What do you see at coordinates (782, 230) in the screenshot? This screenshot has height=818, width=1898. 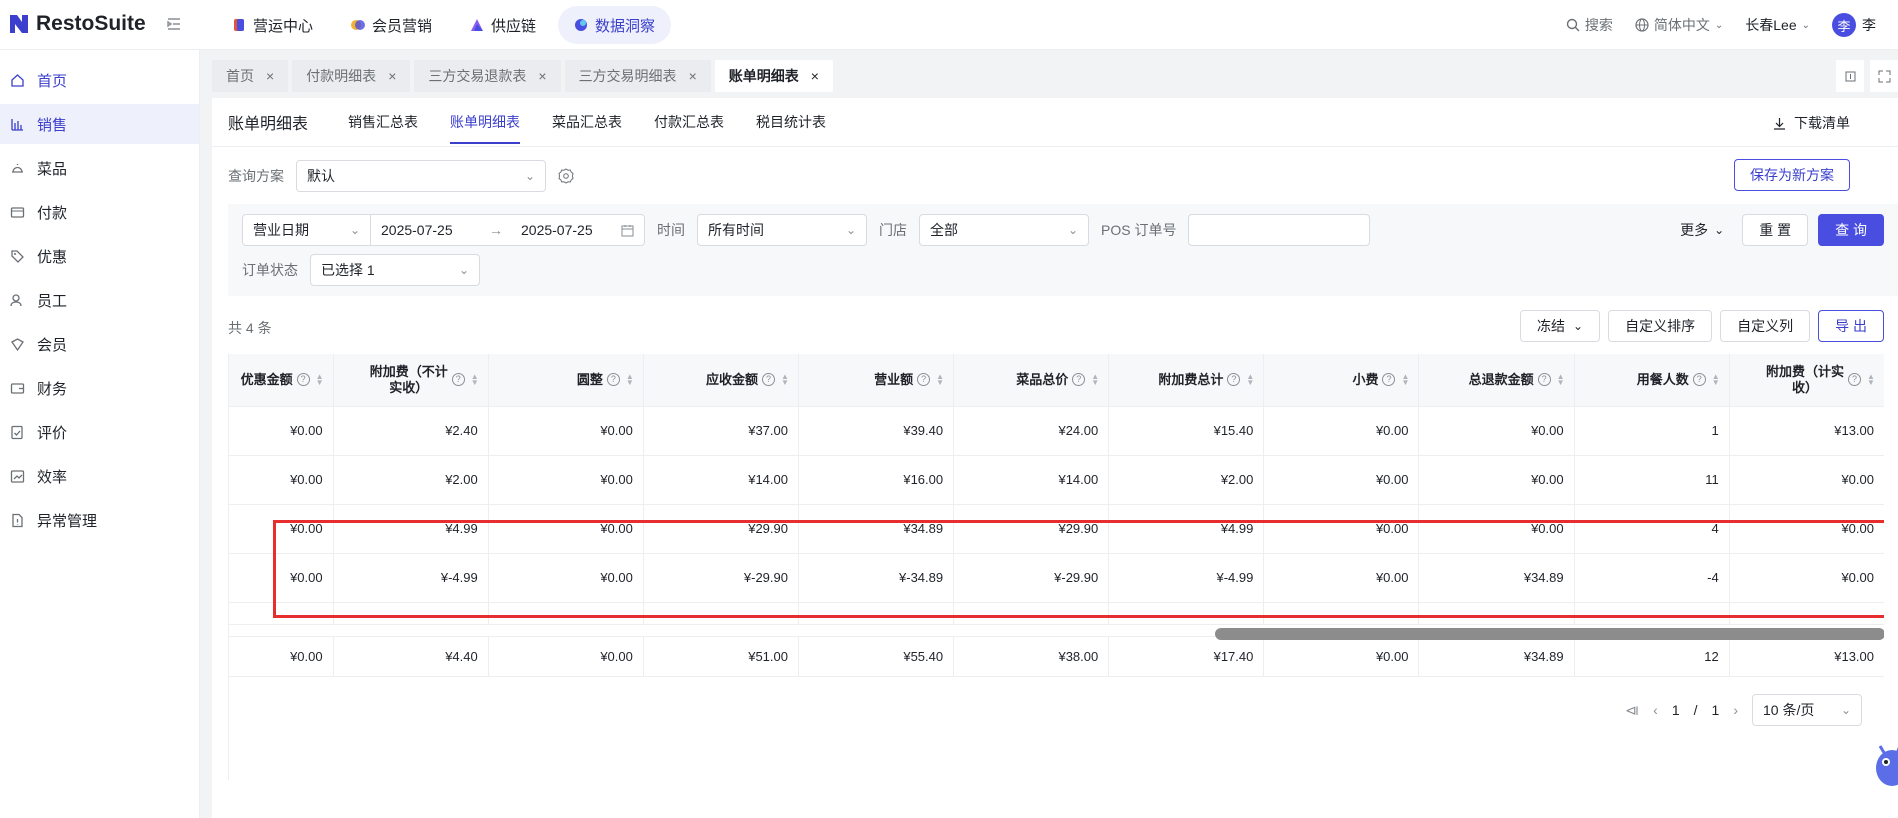 I see `time-select: 所有时间 ⌄` at bounding box center [782, 230].